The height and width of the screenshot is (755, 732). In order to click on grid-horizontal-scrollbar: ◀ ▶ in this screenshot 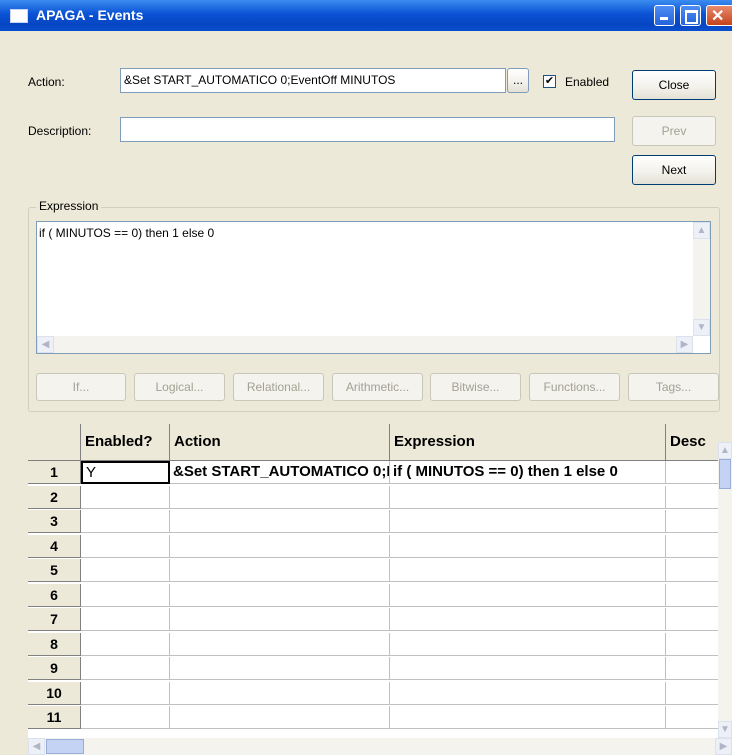, I will do `click(380, 746)`.